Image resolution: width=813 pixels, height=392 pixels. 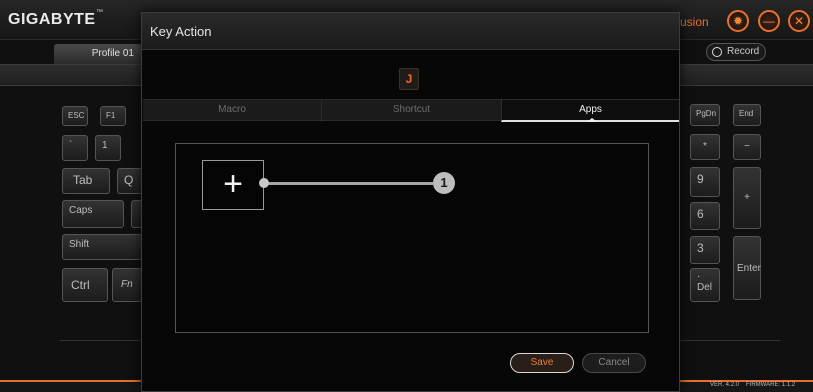 I want to click on dialog-title: Key Action, so click(x=181, y=31).